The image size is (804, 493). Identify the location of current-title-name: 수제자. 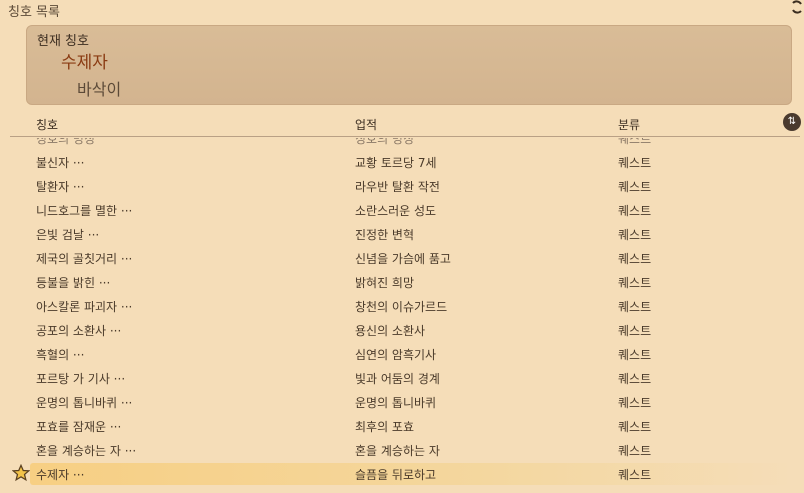
(84, 63).